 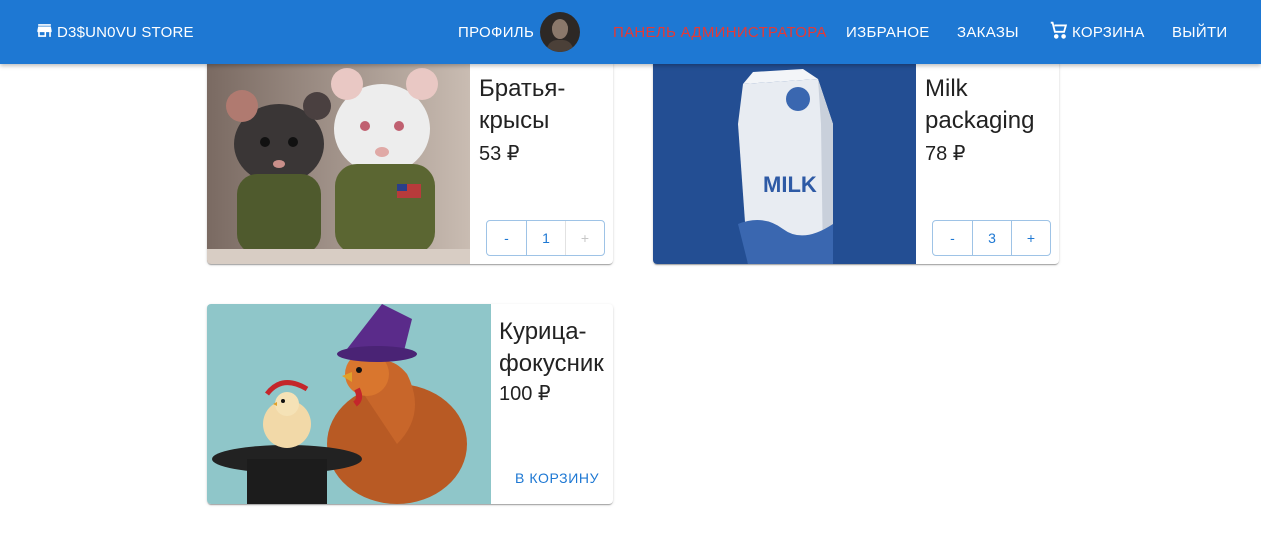 I want to click on product-title: Курица-фокусник, so click(x=551, y=347).